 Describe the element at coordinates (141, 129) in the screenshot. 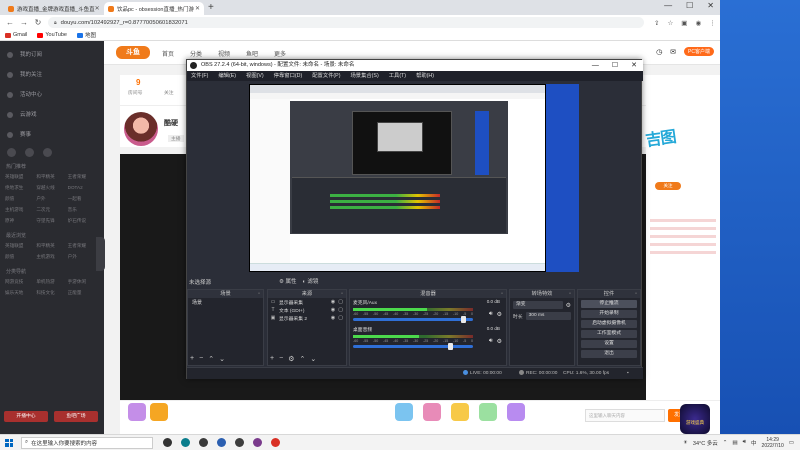

I see `avatar` at that location.